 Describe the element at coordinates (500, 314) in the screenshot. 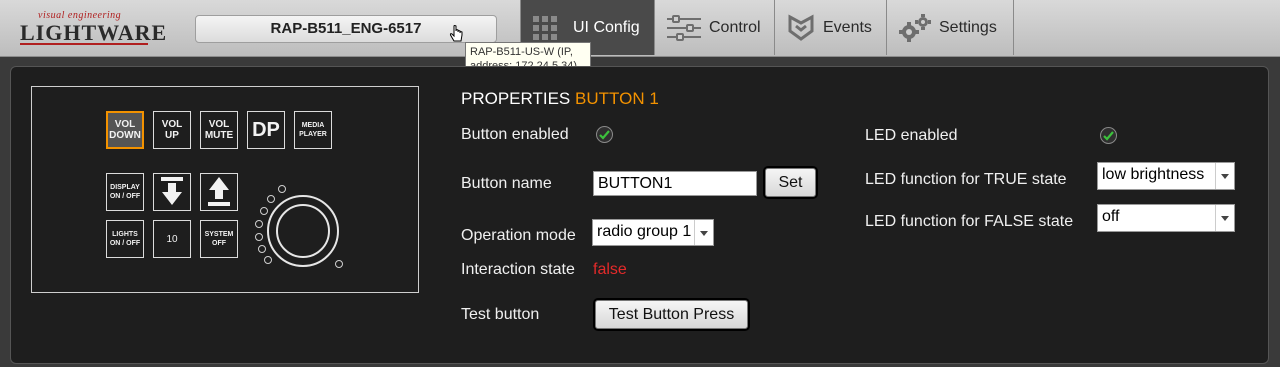

I see `test-button-label: Test button` at that location.